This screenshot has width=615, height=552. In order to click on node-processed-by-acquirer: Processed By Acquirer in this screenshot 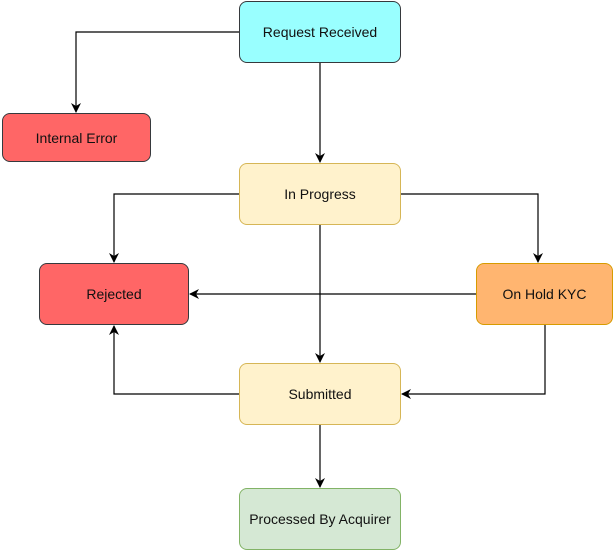, I will do `click(320, 519)`.